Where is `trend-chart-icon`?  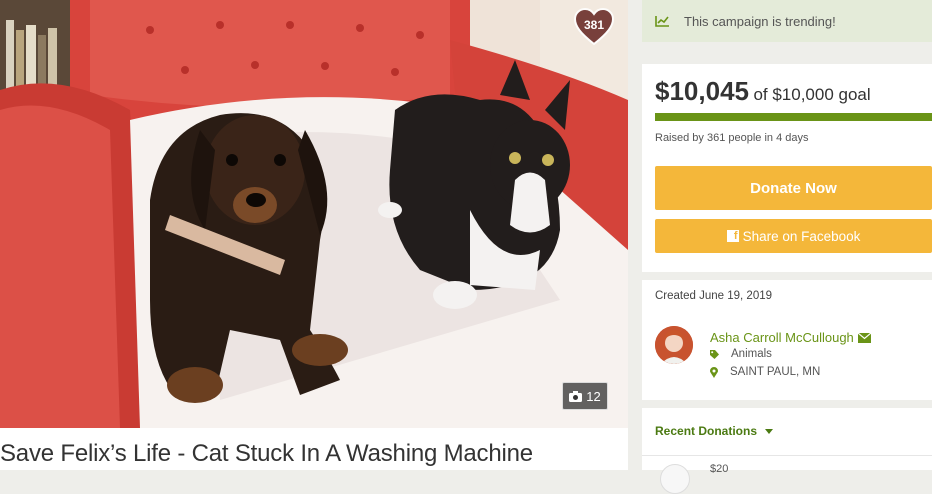
trend-chart-icon is located at coordinates (662, 21).